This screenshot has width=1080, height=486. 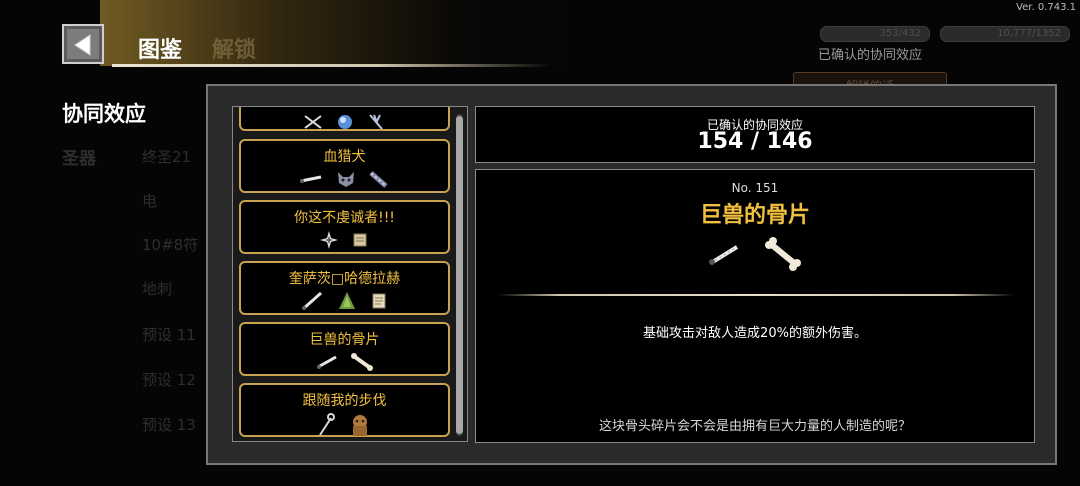 I want to click on synergy-list-item: 跟随我的步伐, so click(x=344, y=410).